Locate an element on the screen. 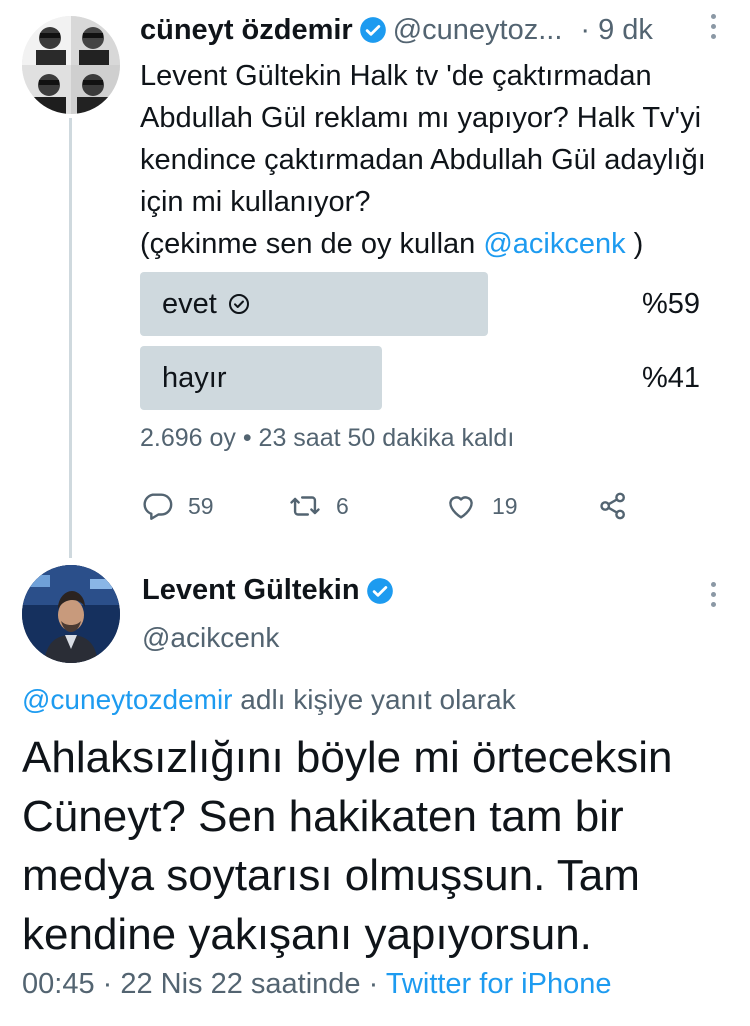 Image resolution: width=750 pixels, height=1026 pixels. mention-link: @acikcenk is located at coordinates (554, 244).